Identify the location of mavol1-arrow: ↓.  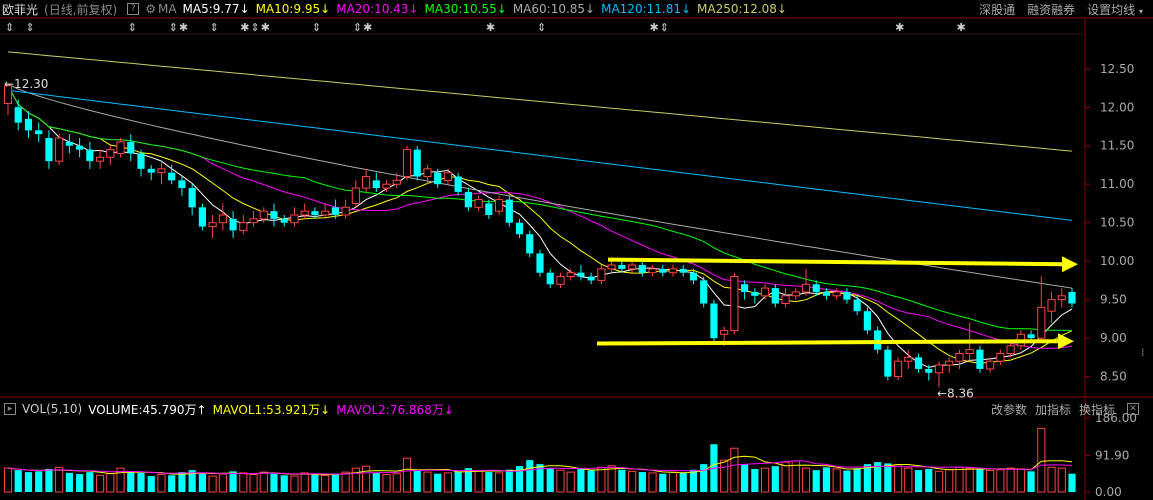
(325, 409).